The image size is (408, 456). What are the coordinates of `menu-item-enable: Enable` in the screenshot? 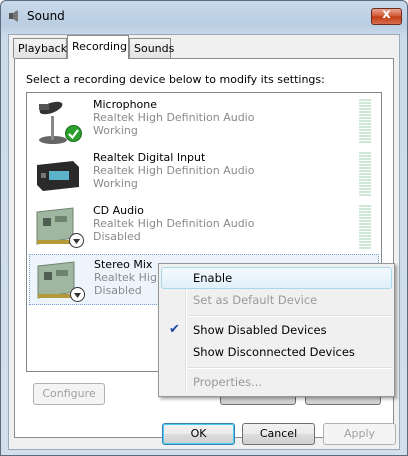 It's located at (276, 278).